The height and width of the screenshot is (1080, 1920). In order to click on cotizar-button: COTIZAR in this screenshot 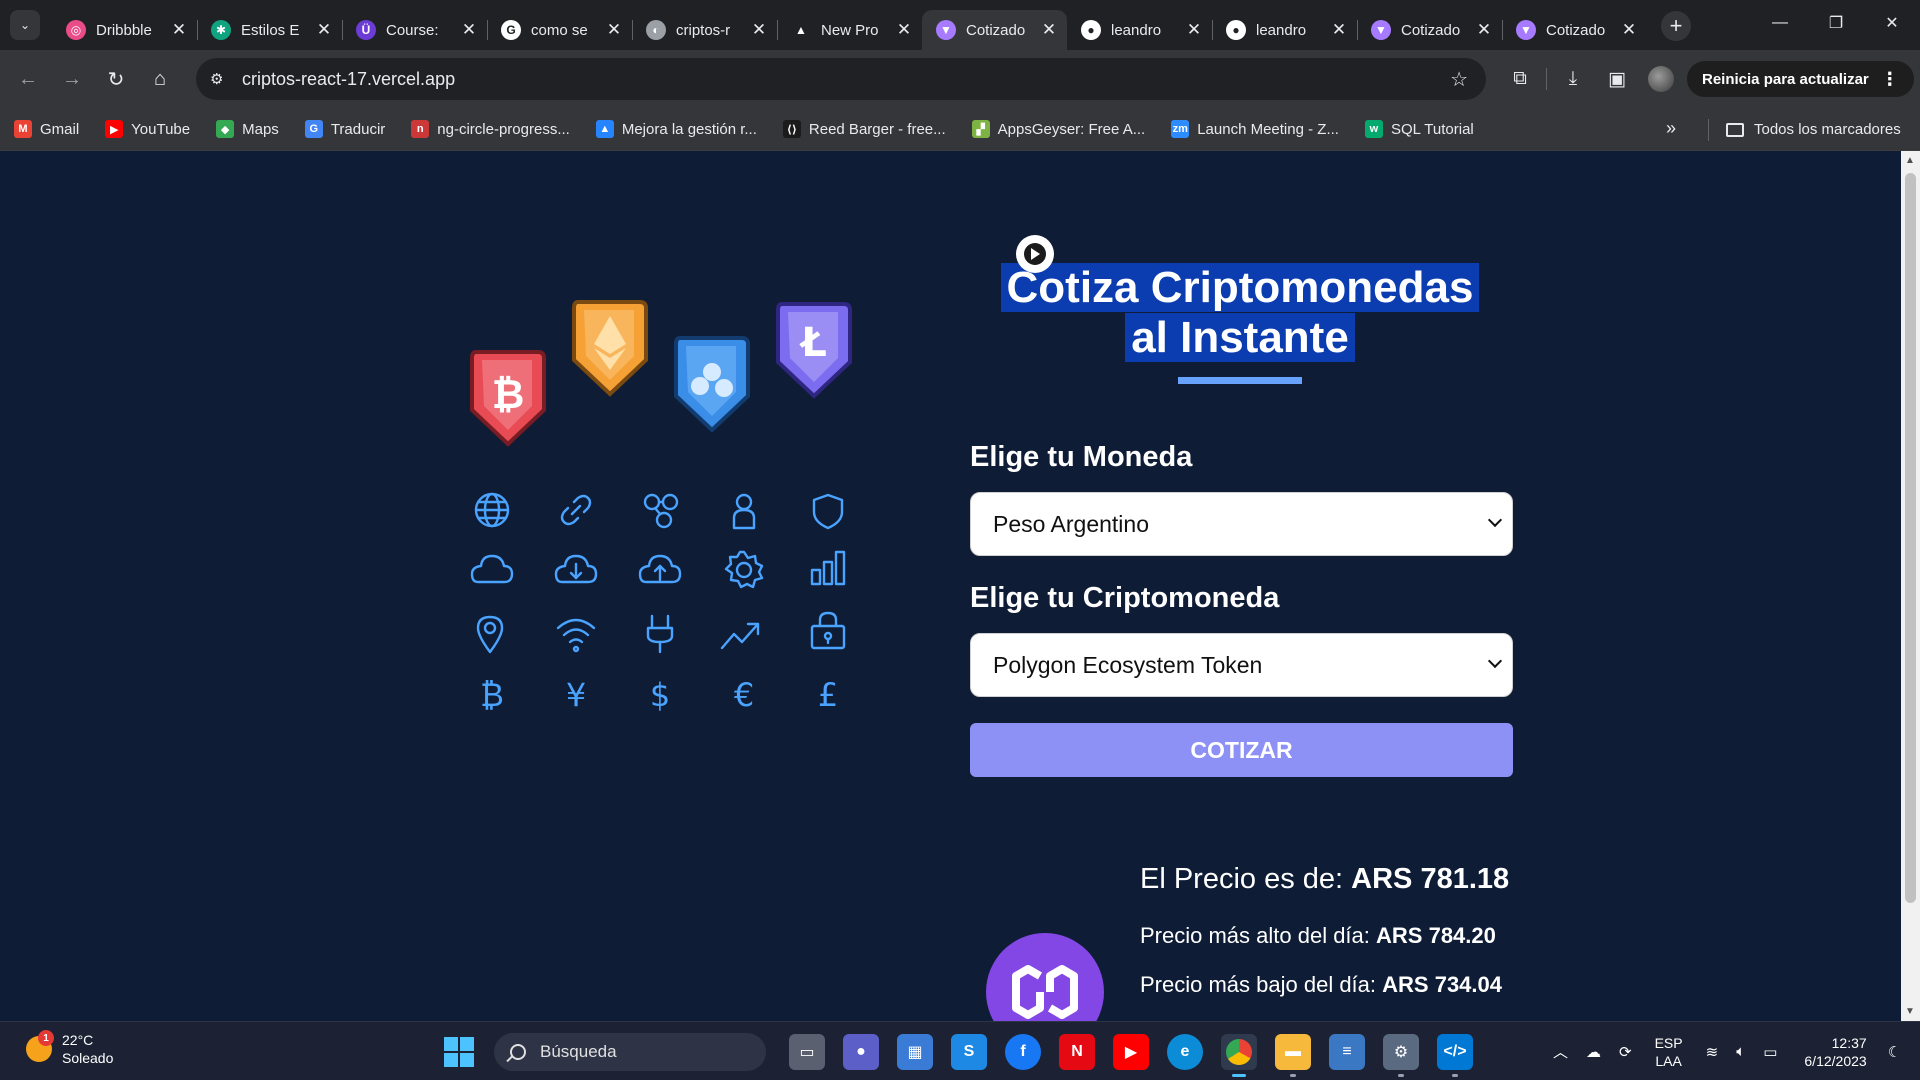, I will do `click(1241, 750)`.